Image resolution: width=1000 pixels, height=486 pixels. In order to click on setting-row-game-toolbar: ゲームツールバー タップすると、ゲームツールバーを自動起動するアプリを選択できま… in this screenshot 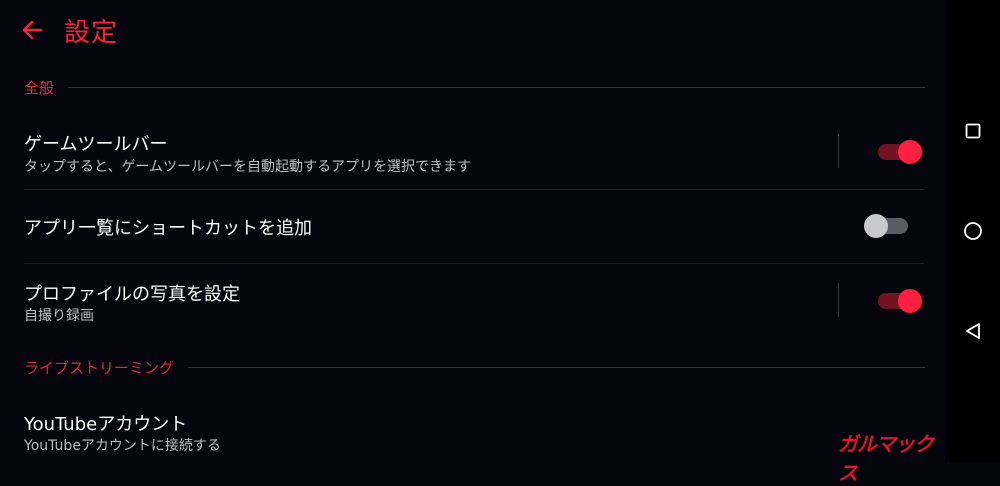, I will do `click(472, 154)`.